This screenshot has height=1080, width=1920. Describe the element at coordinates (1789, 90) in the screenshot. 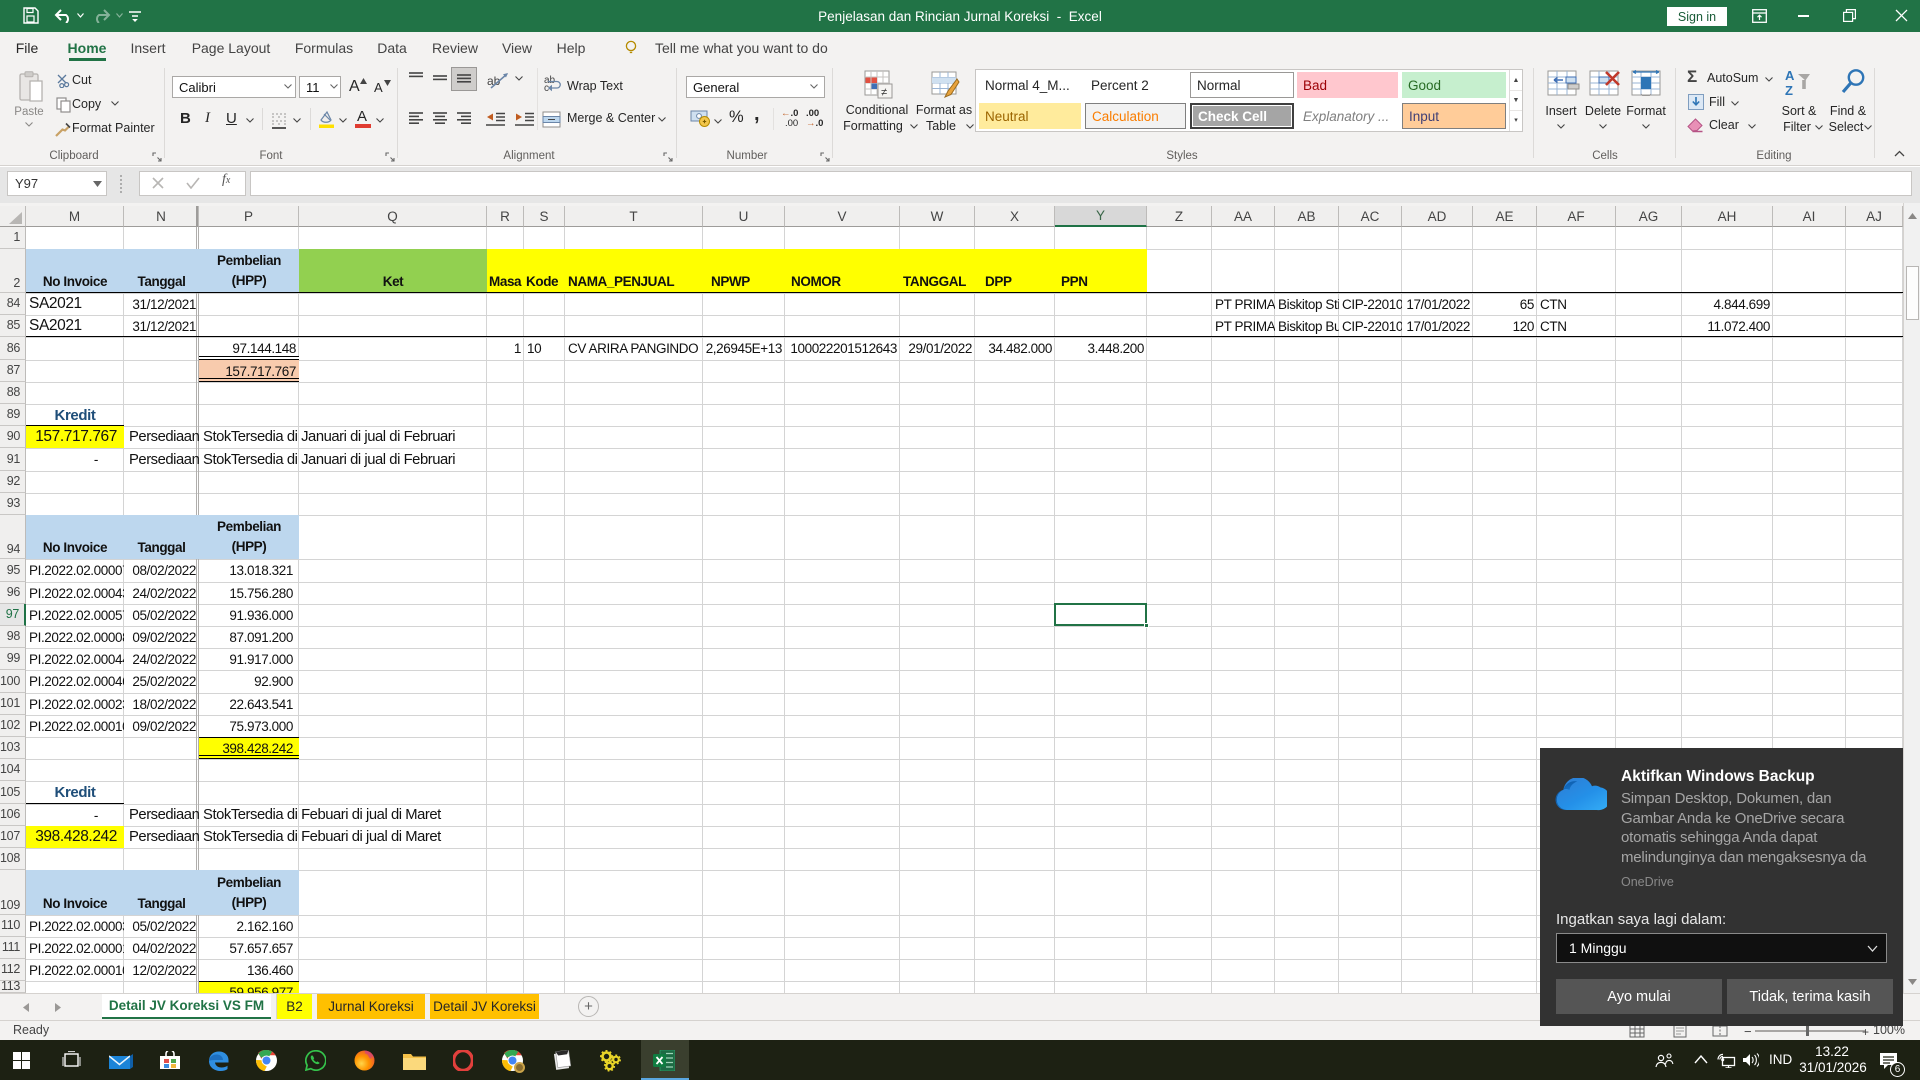

I see `svg-text: Z` at that location.